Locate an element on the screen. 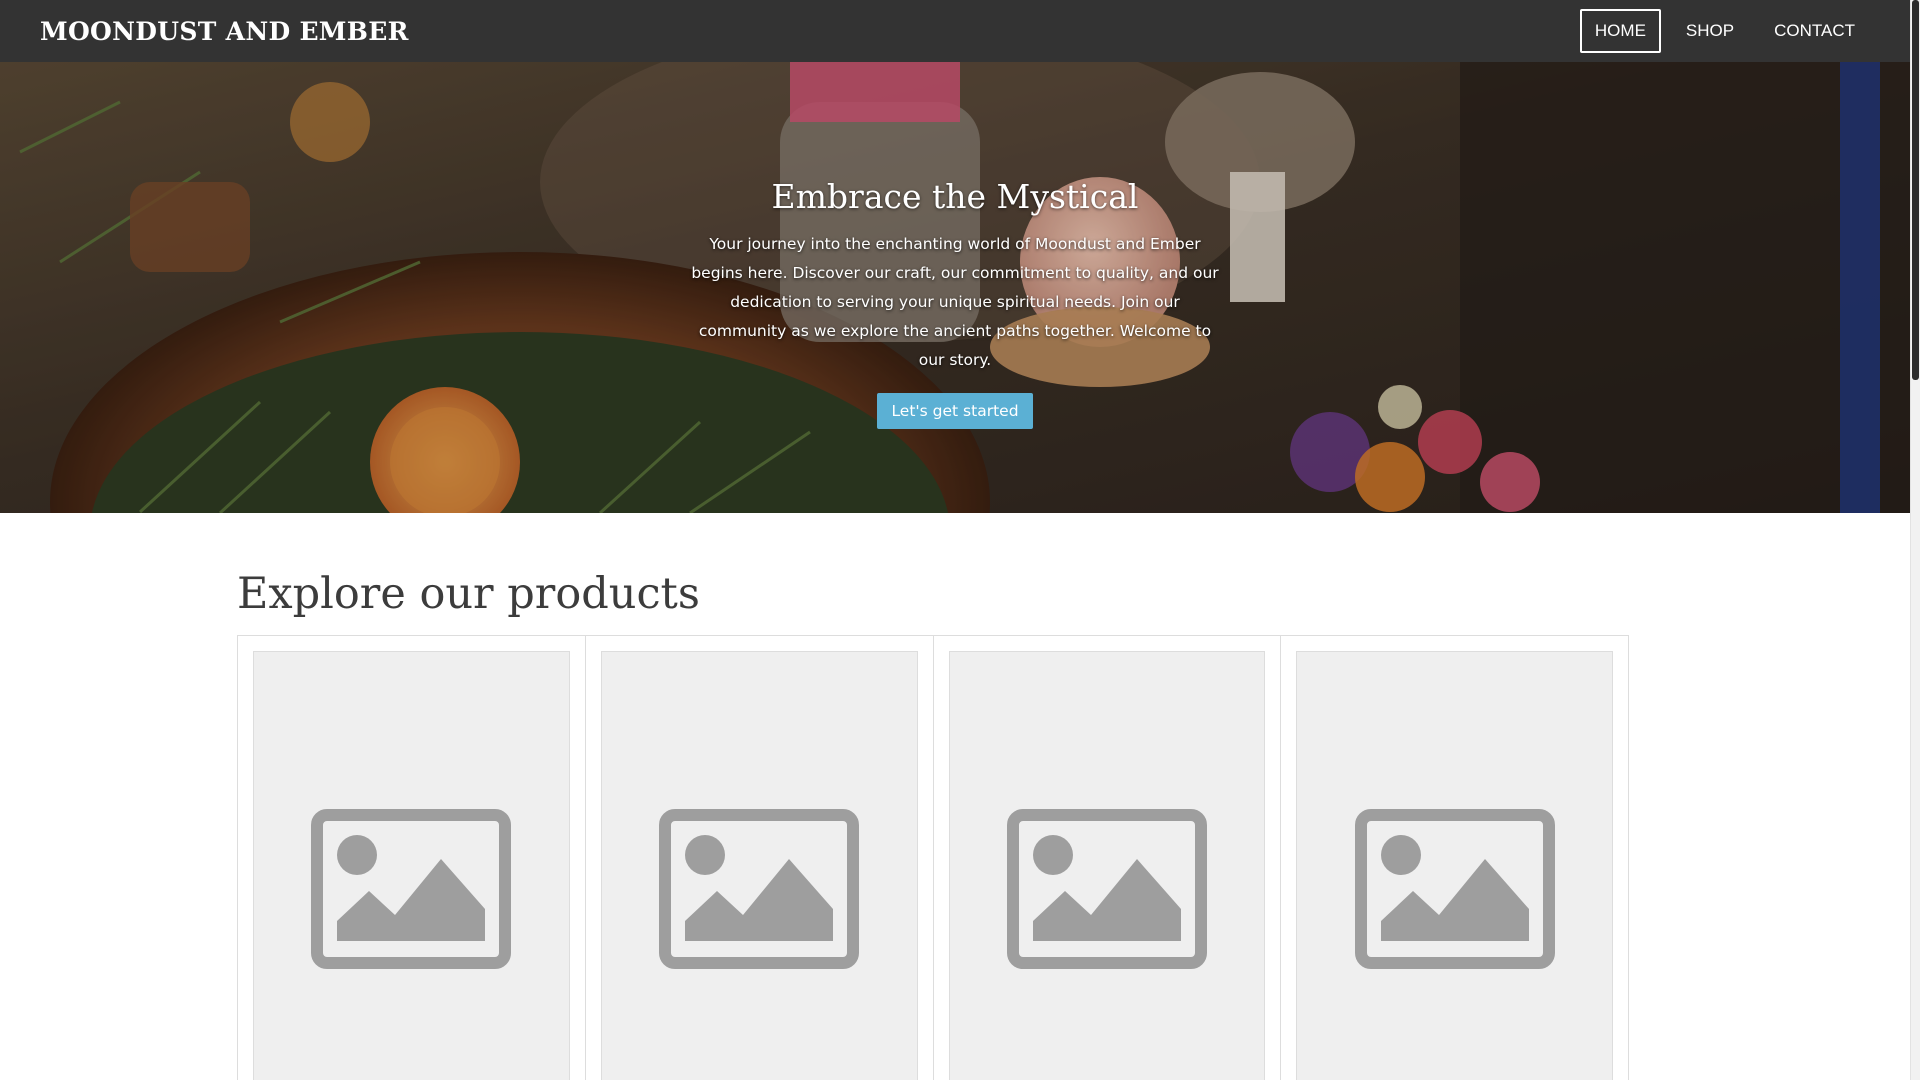 The width and height of the screenshot is (1920, 1080). nav-home: HOME is located at coordinates (1620, 31).